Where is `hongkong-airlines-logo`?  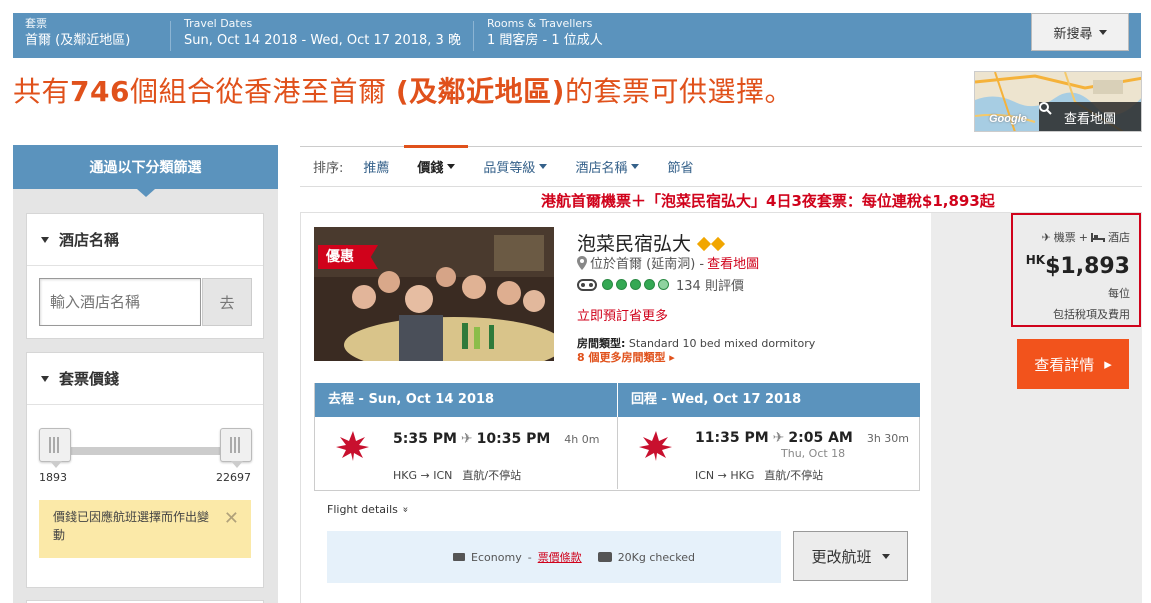
hongkong-airlines-logo is located at coordinates (656, 449).